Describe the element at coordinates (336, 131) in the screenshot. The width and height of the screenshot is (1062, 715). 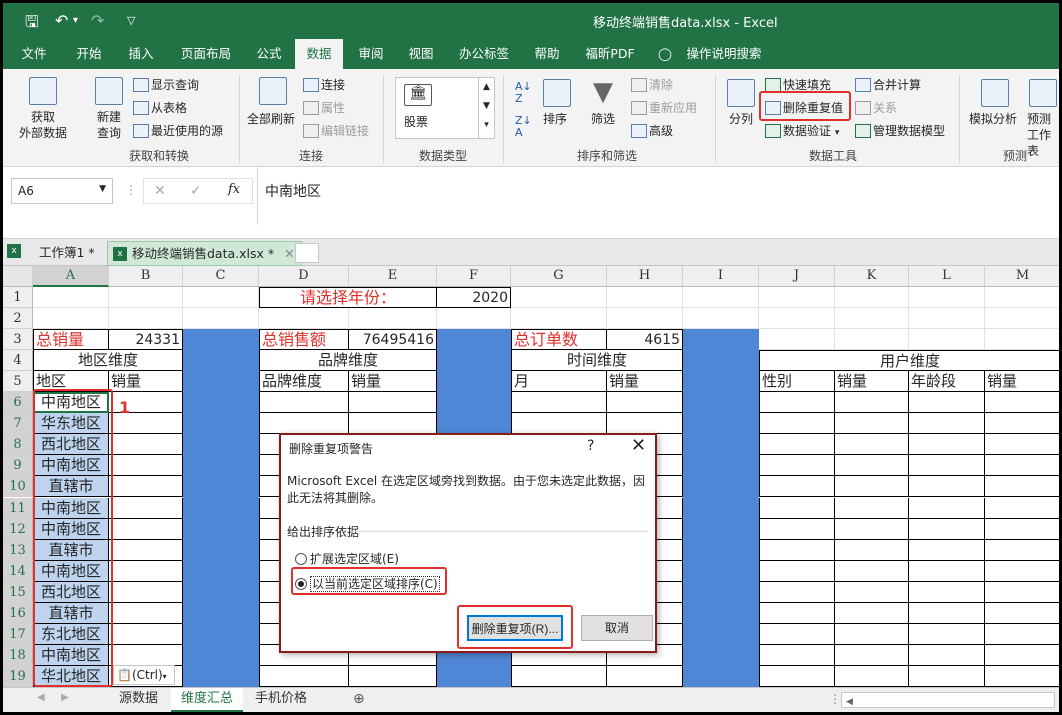
I see `edit-links-button: 编辑链接` at that location.